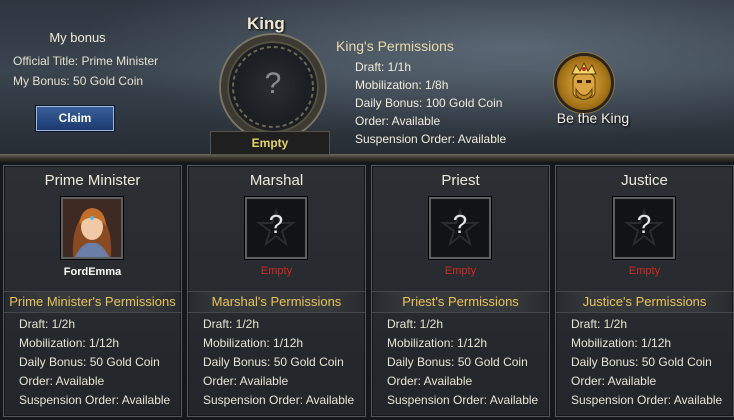 This screenshot has width=734, height=420. I want to click on permissions-title: Priest's Permissions, so click(460, 301).